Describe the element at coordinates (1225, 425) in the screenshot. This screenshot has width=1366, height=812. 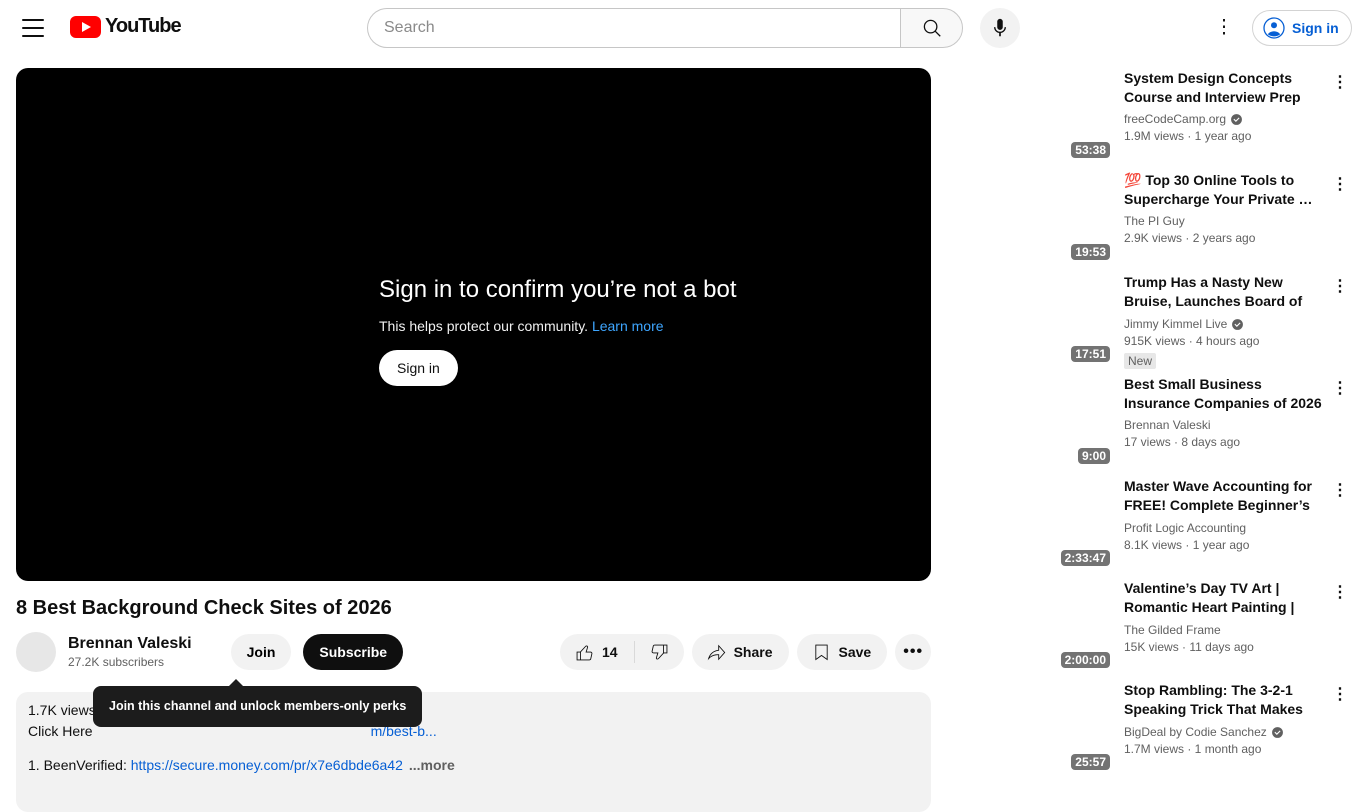
I see `video-channel: Brennan Valeski` at that location.